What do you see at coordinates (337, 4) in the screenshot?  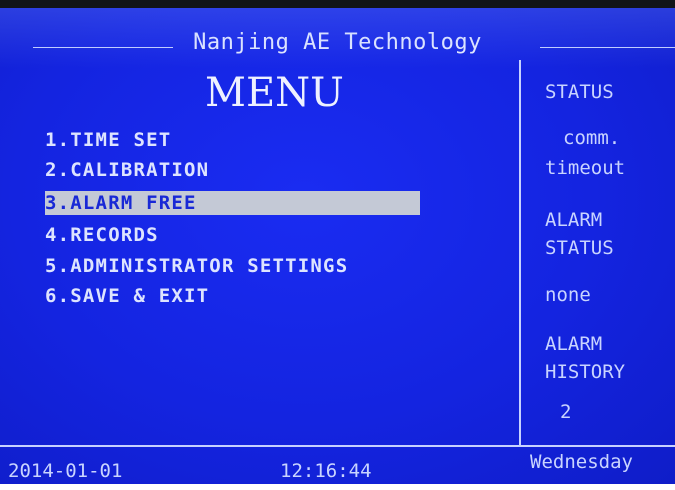 I see `device-bezel` at bounding box center [337, 4].